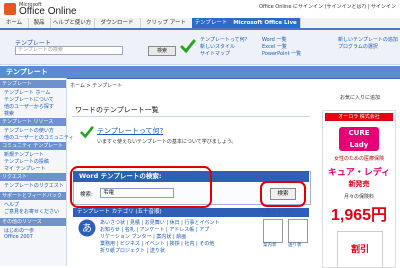 This screenshot has height=268, width=400. What do you see at coordinates (277, 212) in the screenshot?
I see `popular-categories-header: 人気カテゴリ` at bounding box center [277, 212].